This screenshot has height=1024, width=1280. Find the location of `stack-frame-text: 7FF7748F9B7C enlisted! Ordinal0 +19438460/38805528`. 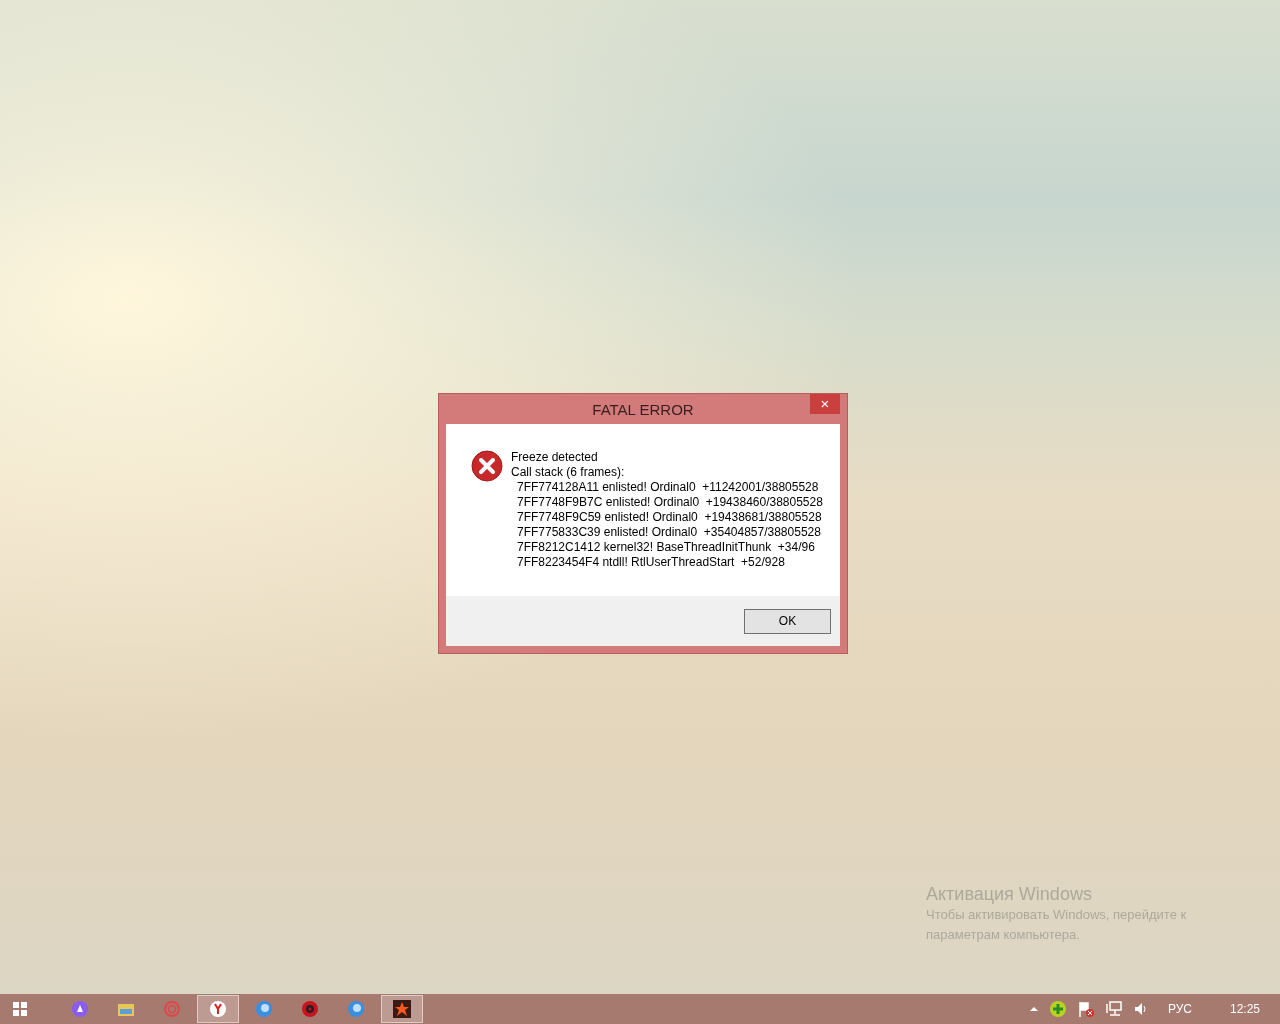

stack-frame-text: 7FF7748F9B7C enlisted! Ordinal0 +19438460/38805528 is located at coordinates (669, 502).